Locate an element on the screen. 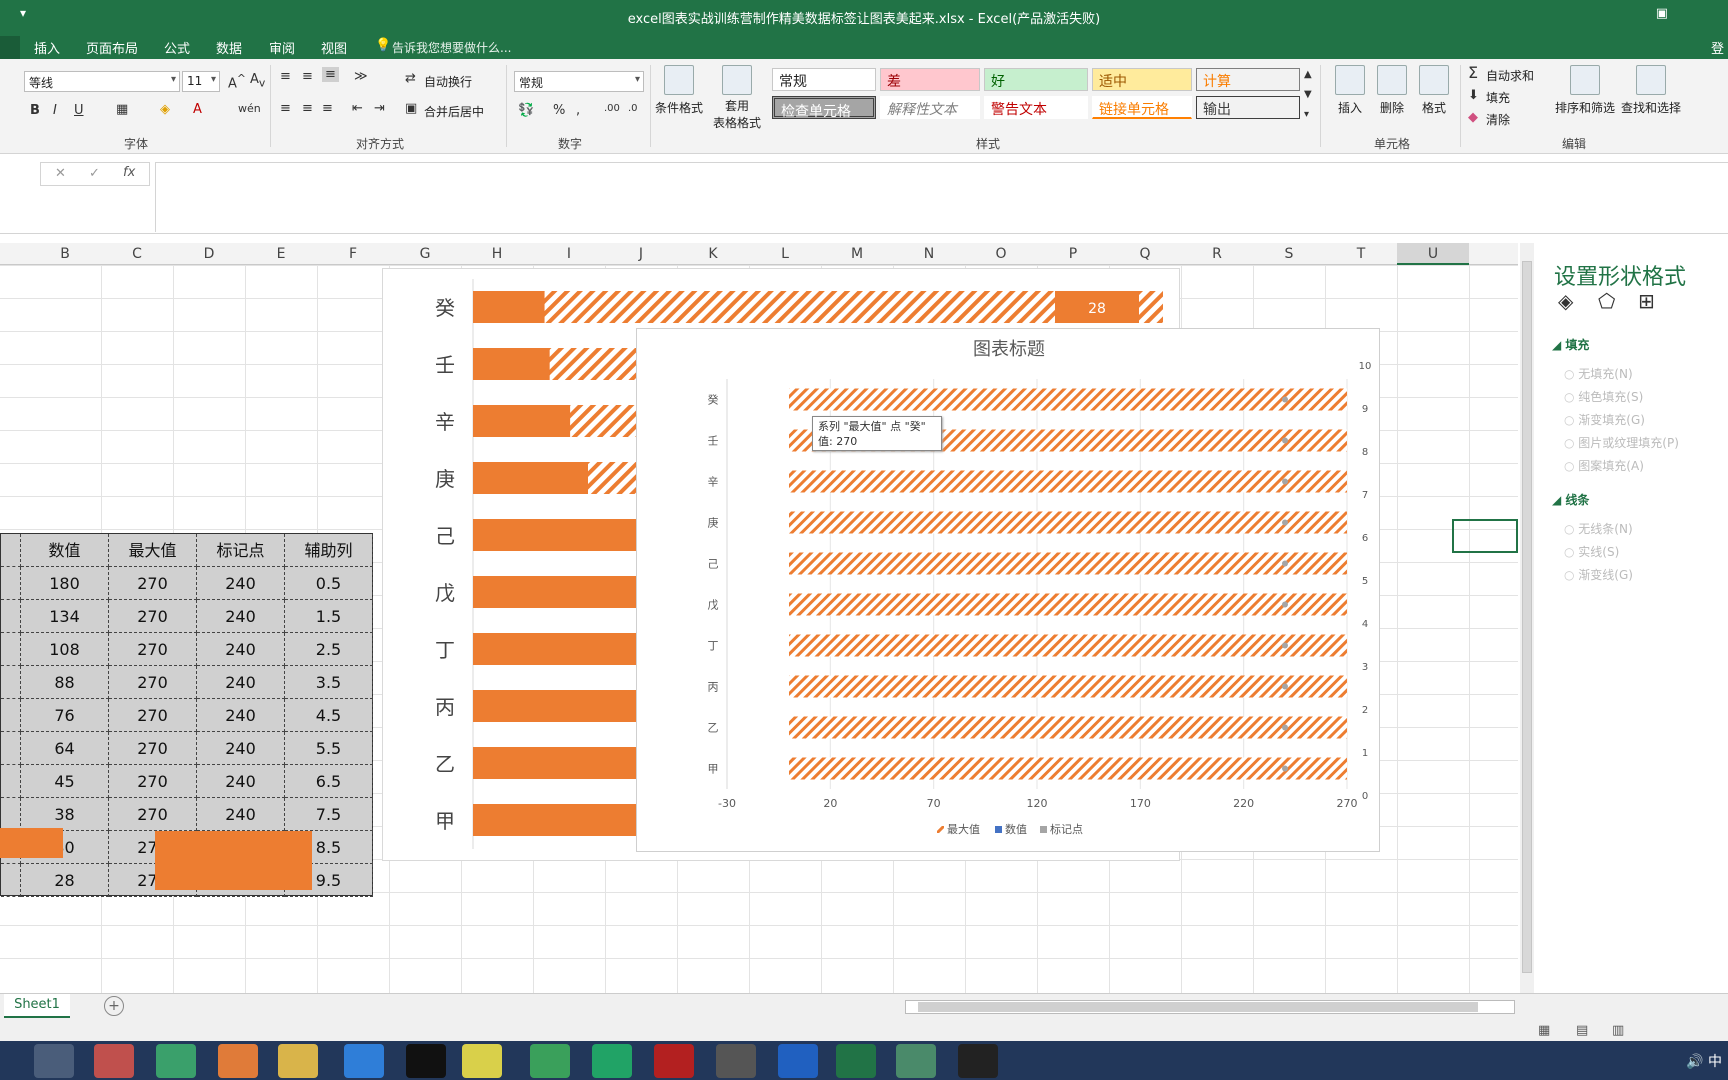  table-header-cell: 标记点 is located at coordinates (241, 550).